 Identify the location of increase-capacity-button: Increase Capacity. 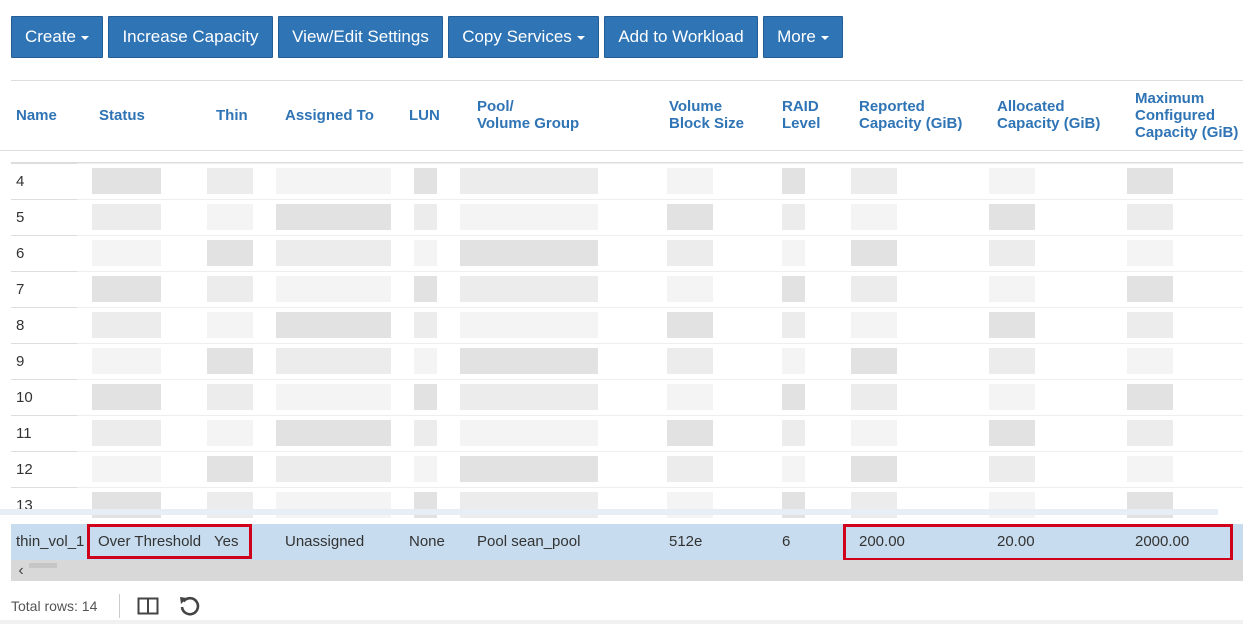
(190, 37).